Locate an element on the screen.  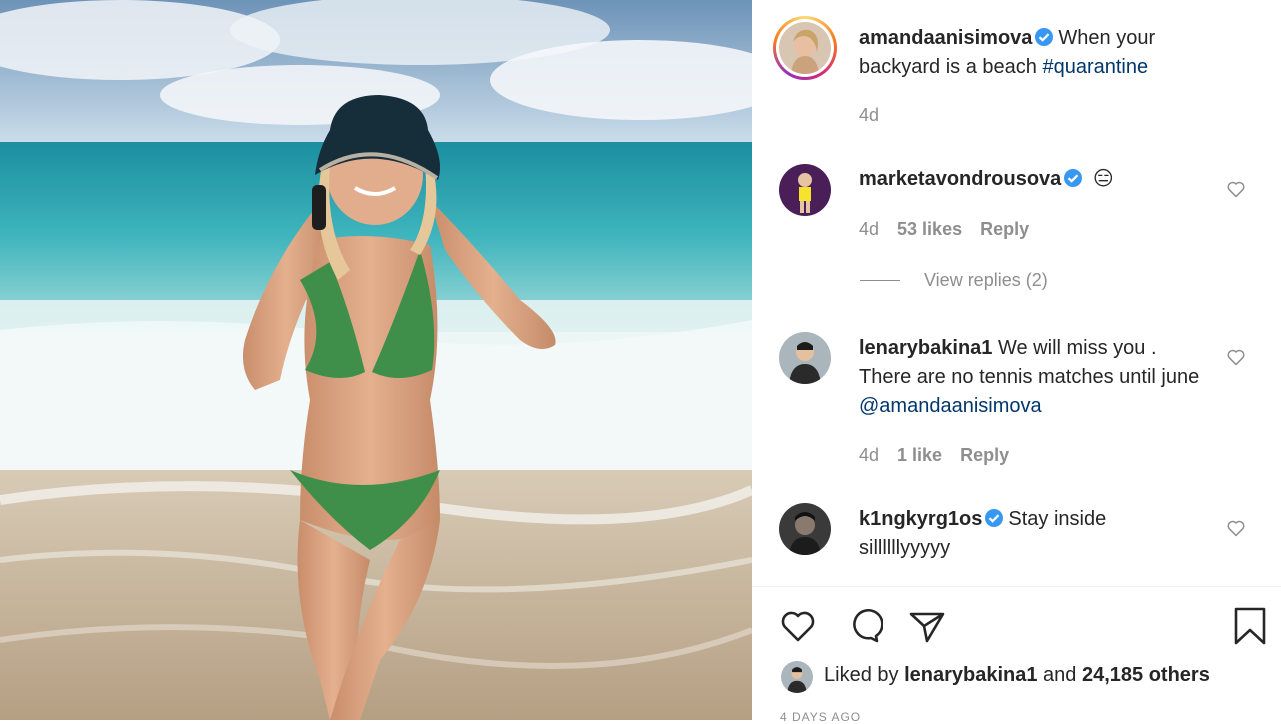
share-icon is located at coordinates (927, 626).